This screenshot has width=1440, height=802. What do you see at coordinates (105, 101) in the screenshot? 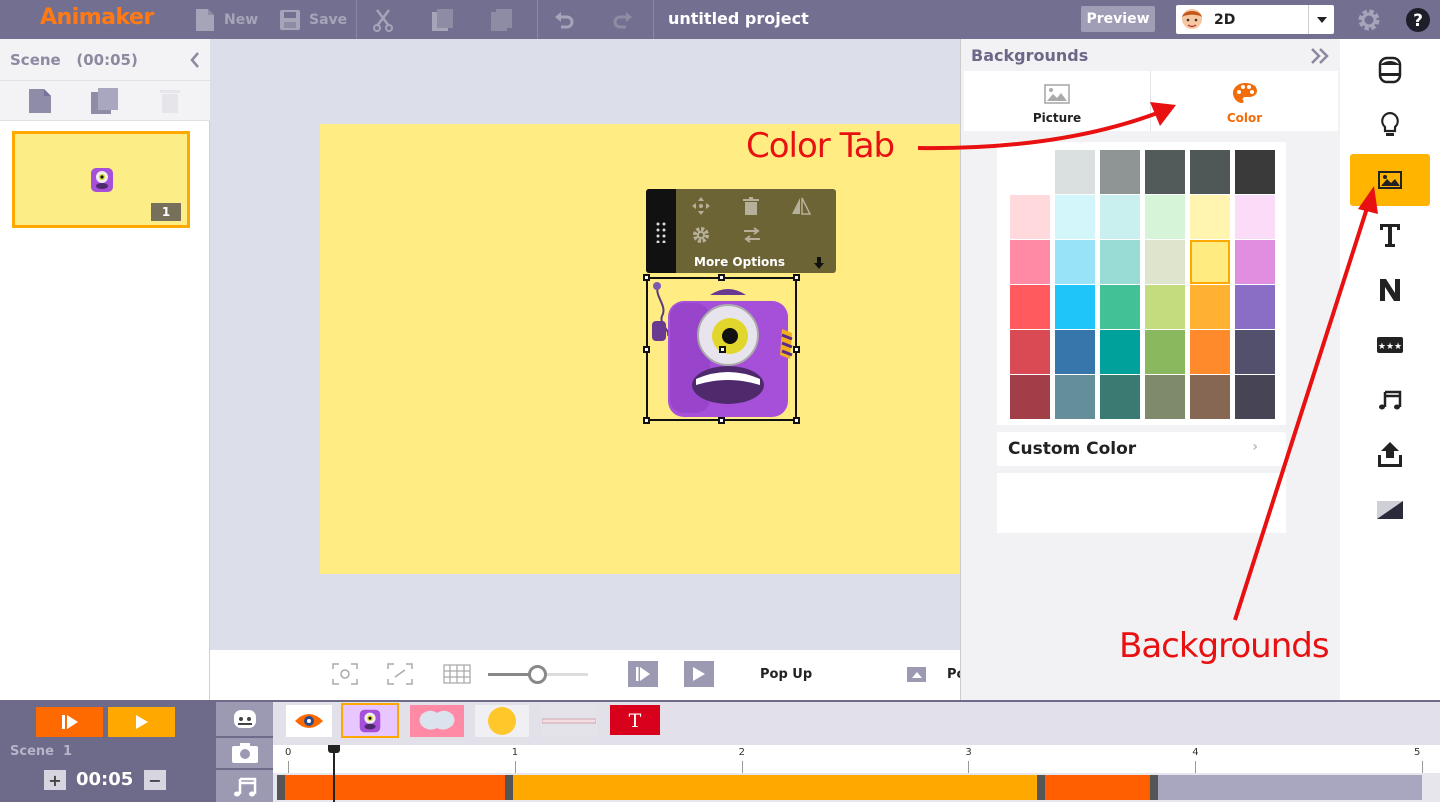
I see `duplicate-scene-icon` at bounding box center [105, 101].